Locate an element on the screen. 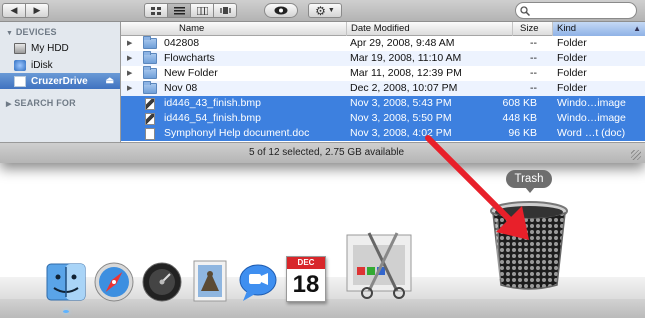 The image size is (645, 318). column-view-button is located at coordinates (202, 10).